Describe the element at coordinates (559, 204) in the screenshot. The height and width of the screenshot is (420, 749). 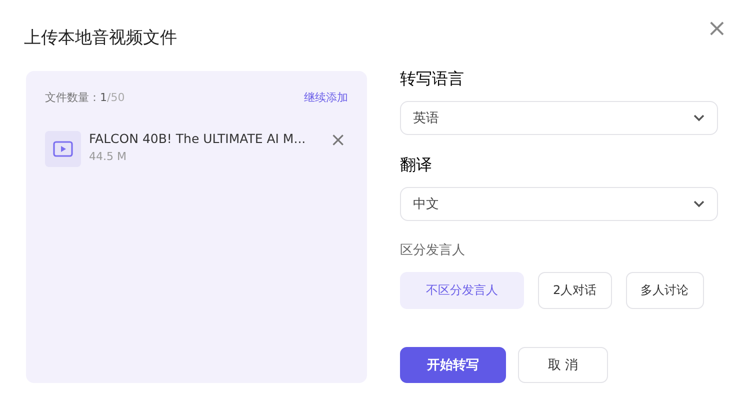
I see `language-dropdown: 中文` at that location.